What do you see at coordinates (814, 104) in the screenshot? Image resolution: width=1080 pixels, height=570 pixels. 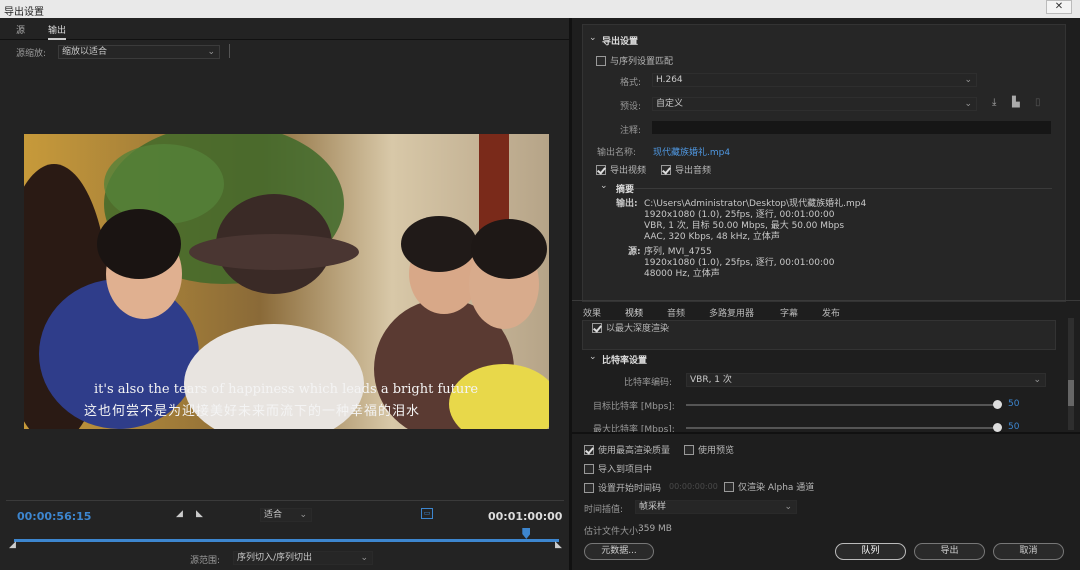 I see `preset-dropdown: 自定义 ⌄` at bounding box center [814, 104].